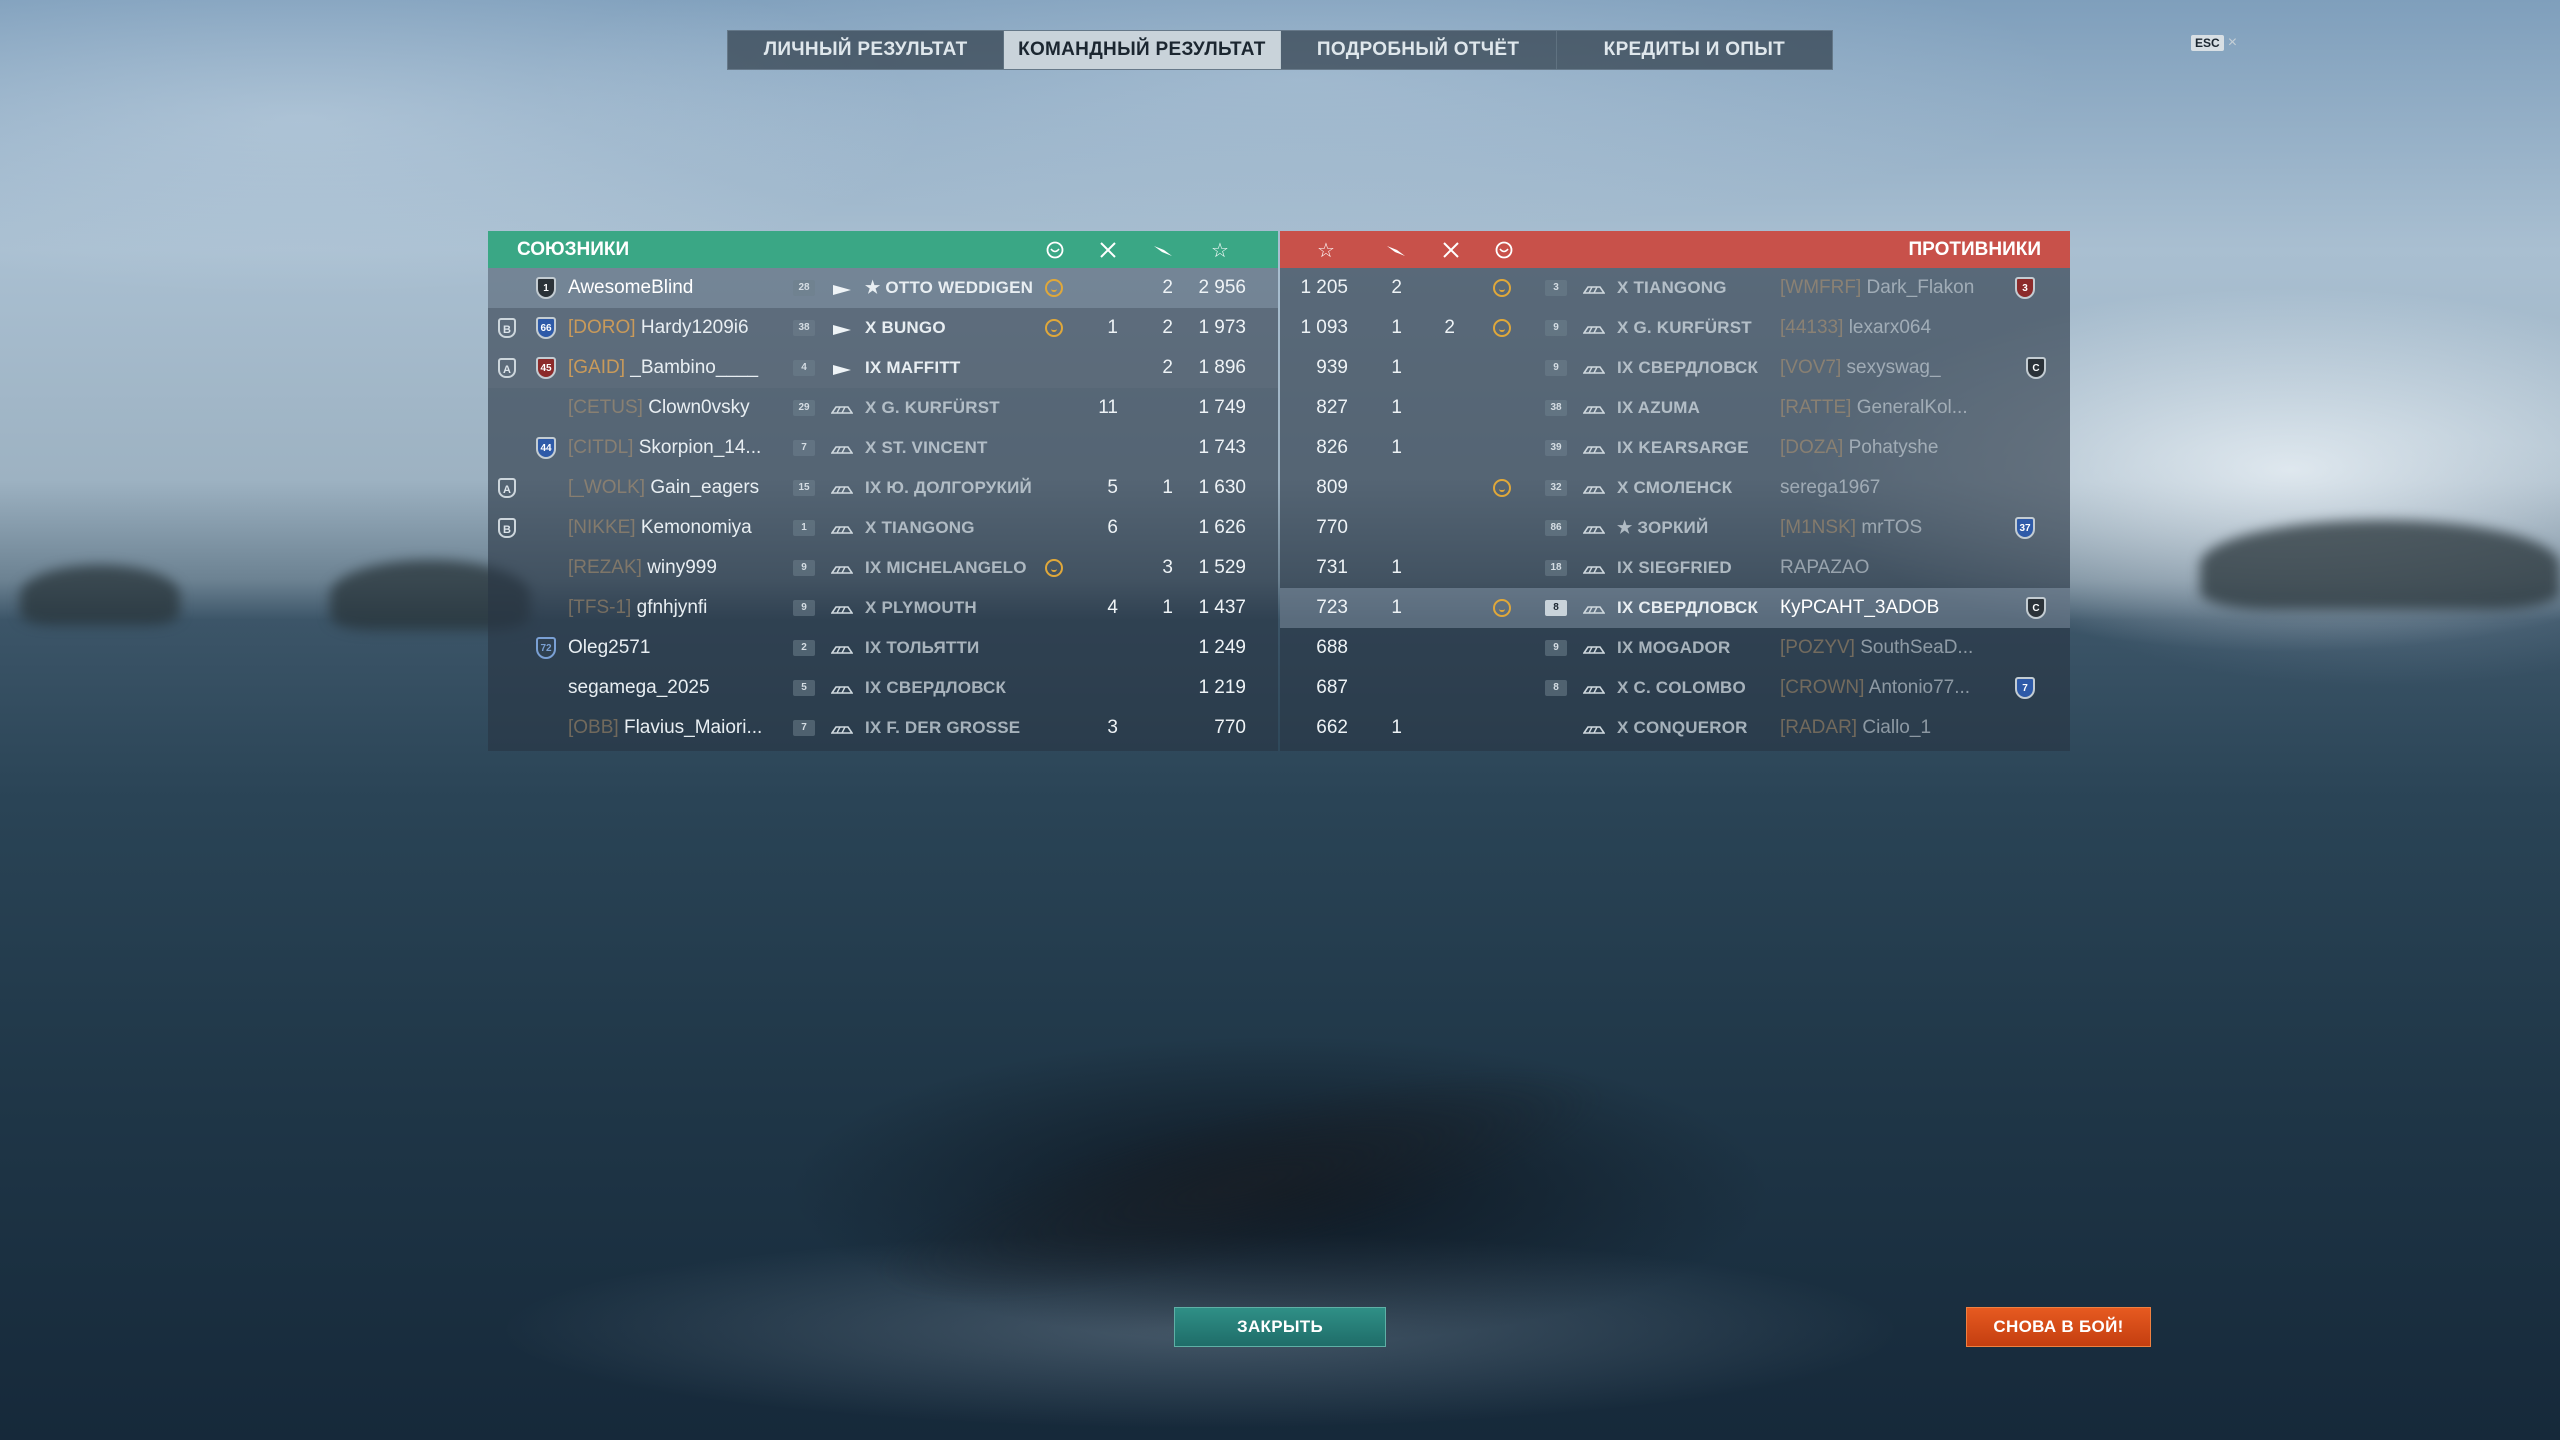  Describe the element at coordinates (883, 368) in the screenshot. I see `player-row: A 45 [GAID] _Bambino____ 4 IX MAFFITT 2 1 896` at that location.